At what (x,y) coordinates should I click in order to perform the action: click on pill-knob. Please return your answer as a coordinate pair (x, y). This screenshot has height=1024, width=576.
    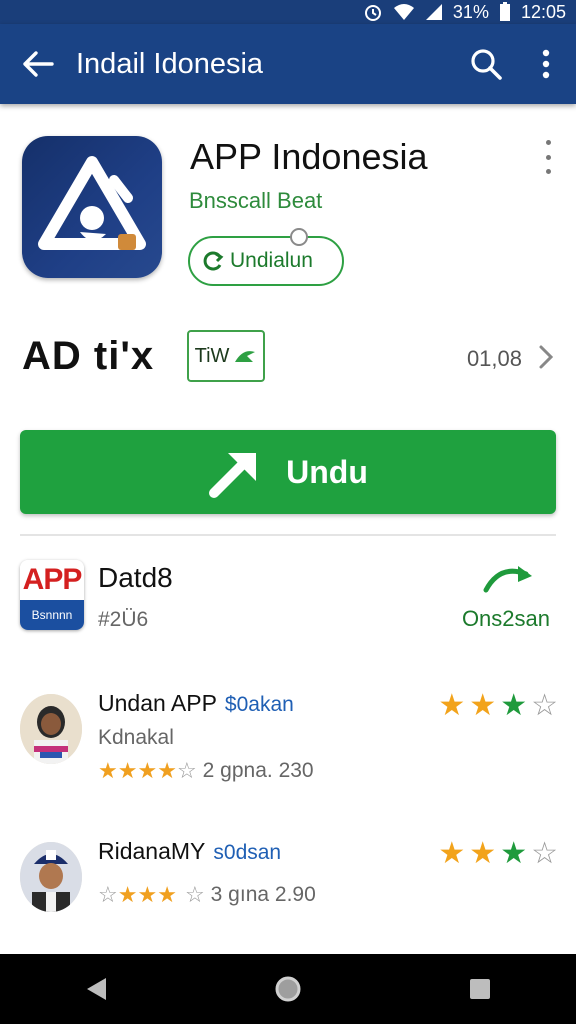
    Looking at the image, I should click on (299, 237).